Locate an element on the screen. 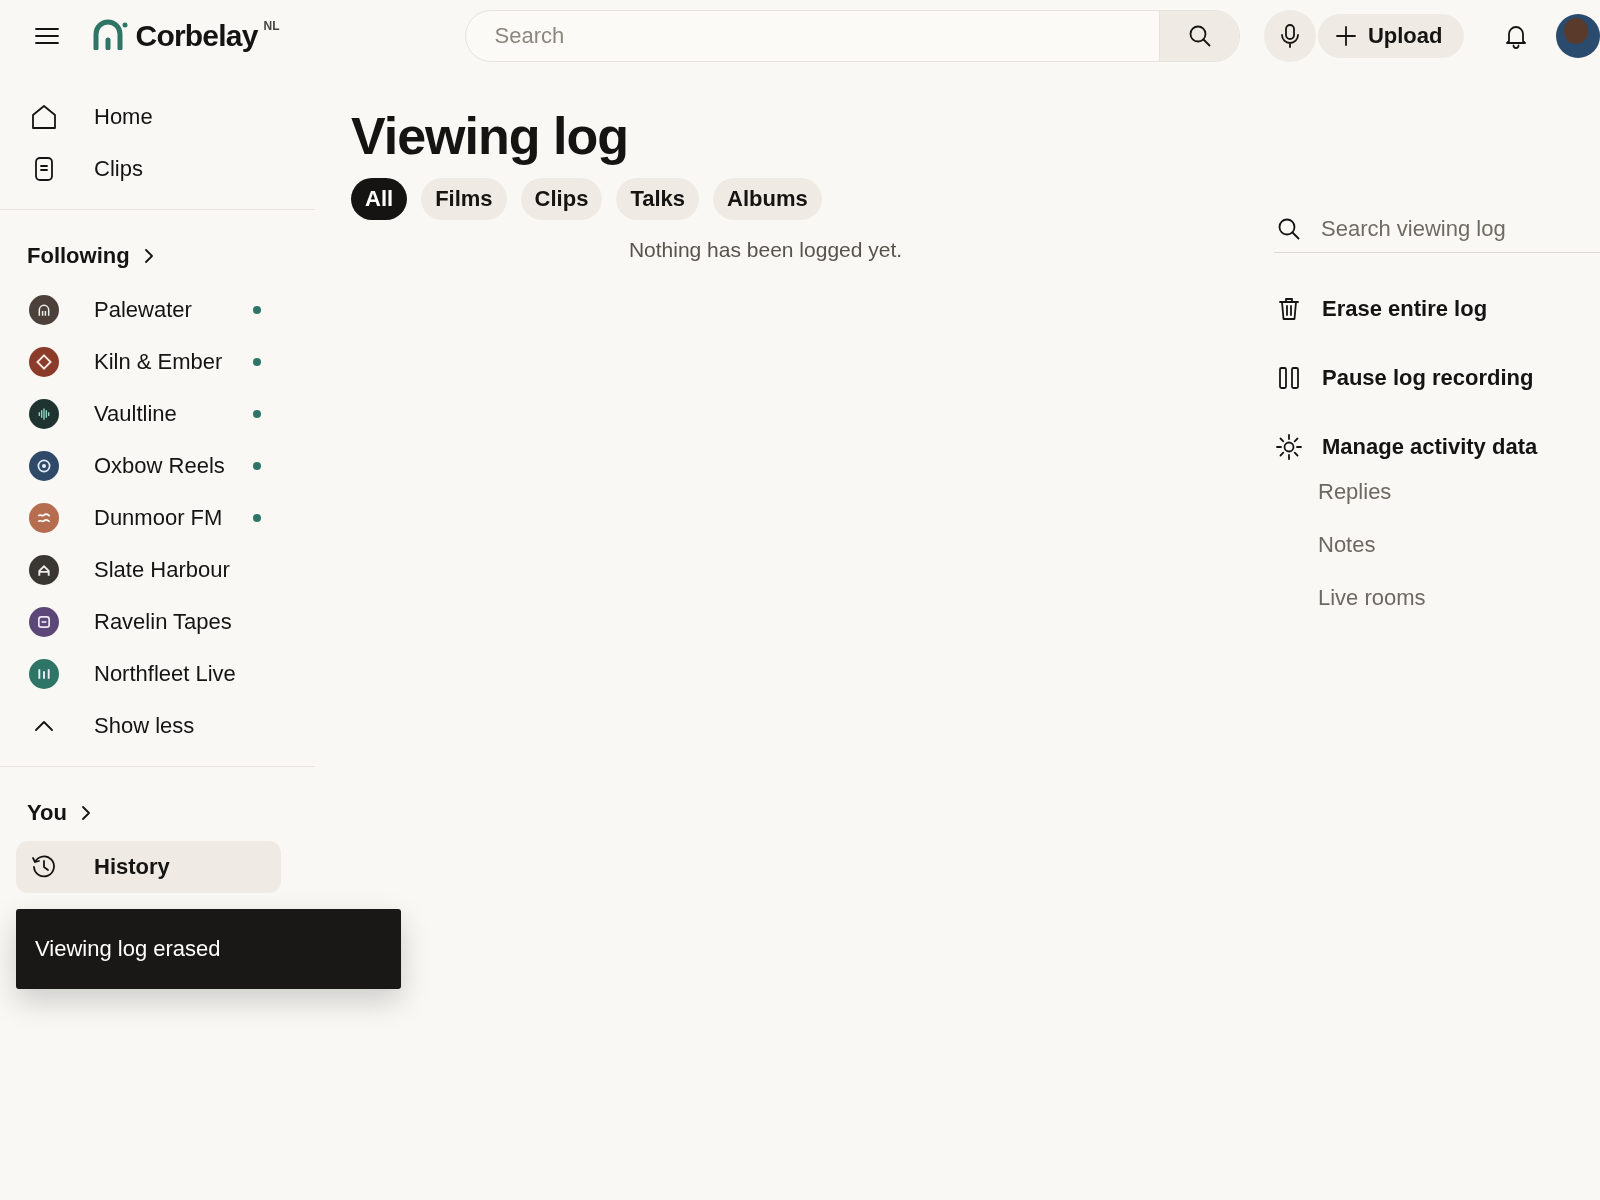  sub-link: Replies is located at coordinates (1355, 504).